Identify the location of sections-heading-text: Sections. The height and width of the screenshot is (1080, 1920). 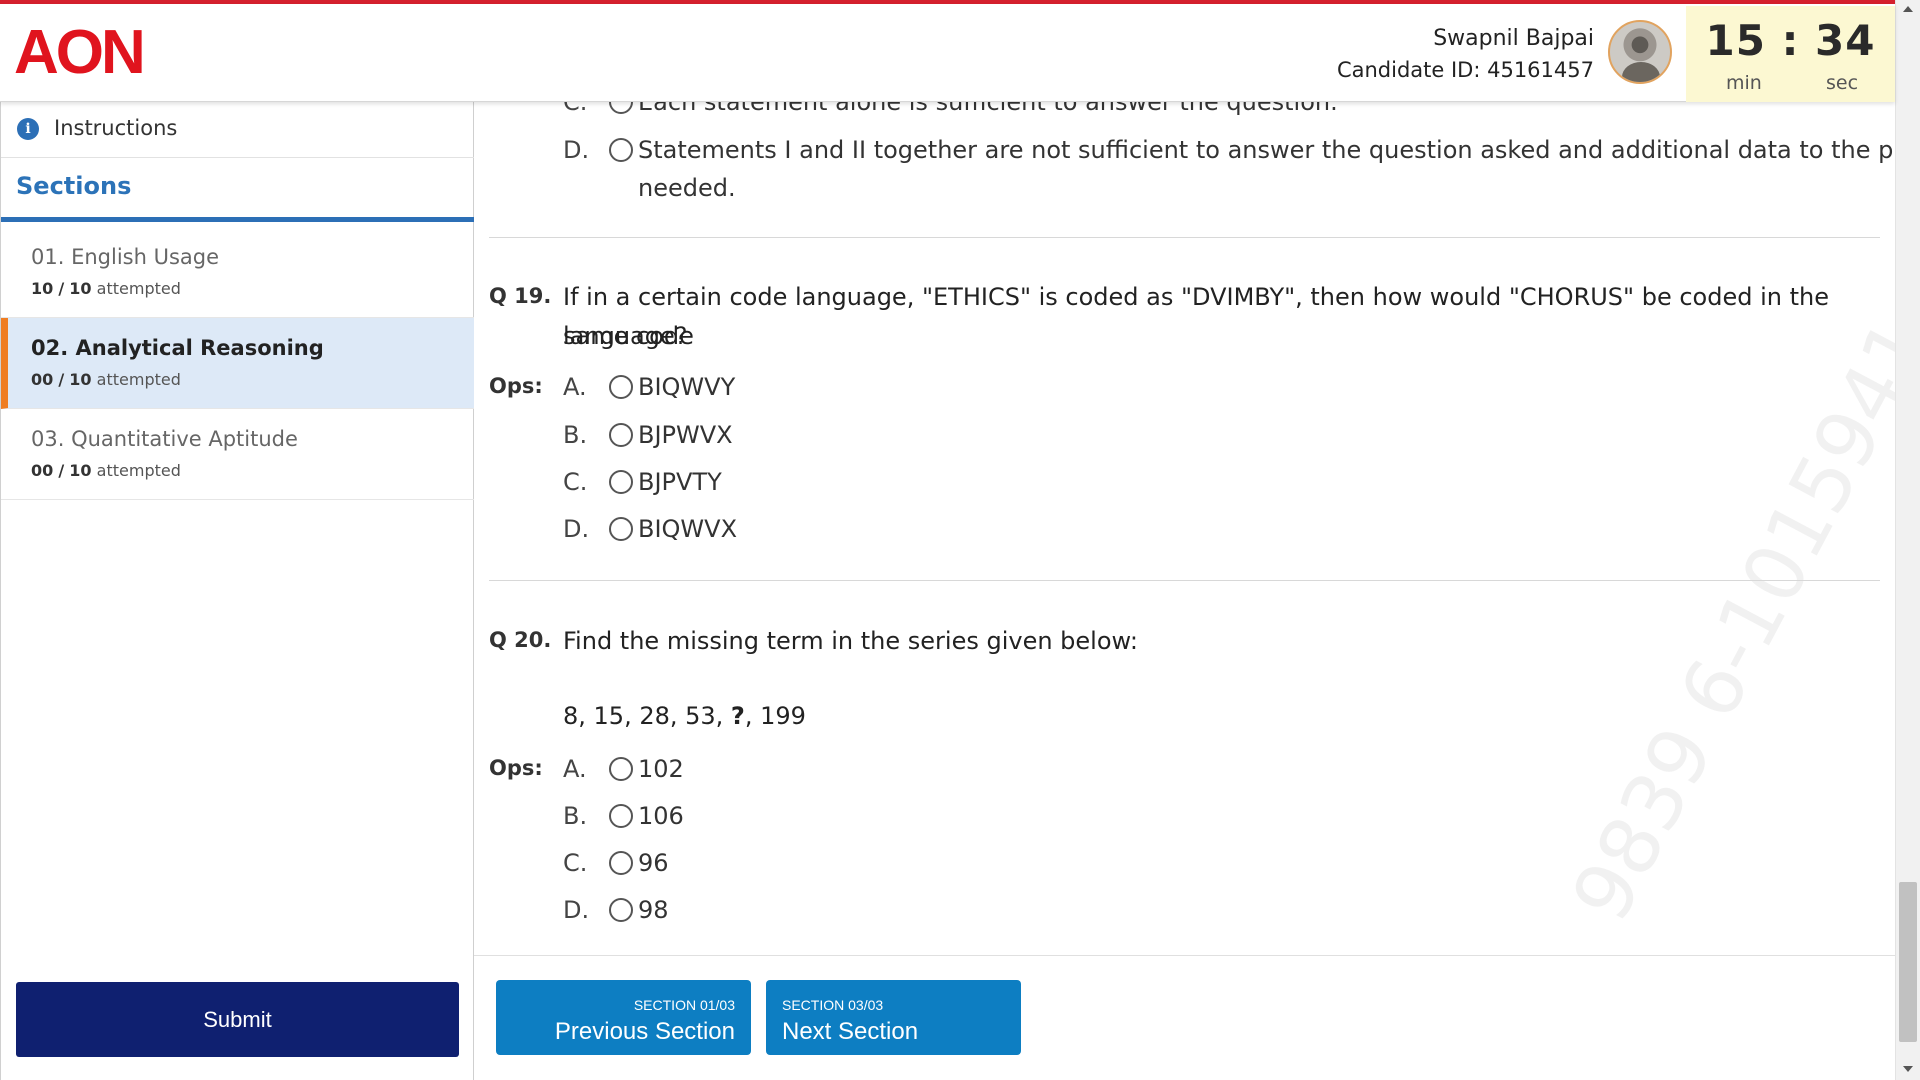
(74, 186).